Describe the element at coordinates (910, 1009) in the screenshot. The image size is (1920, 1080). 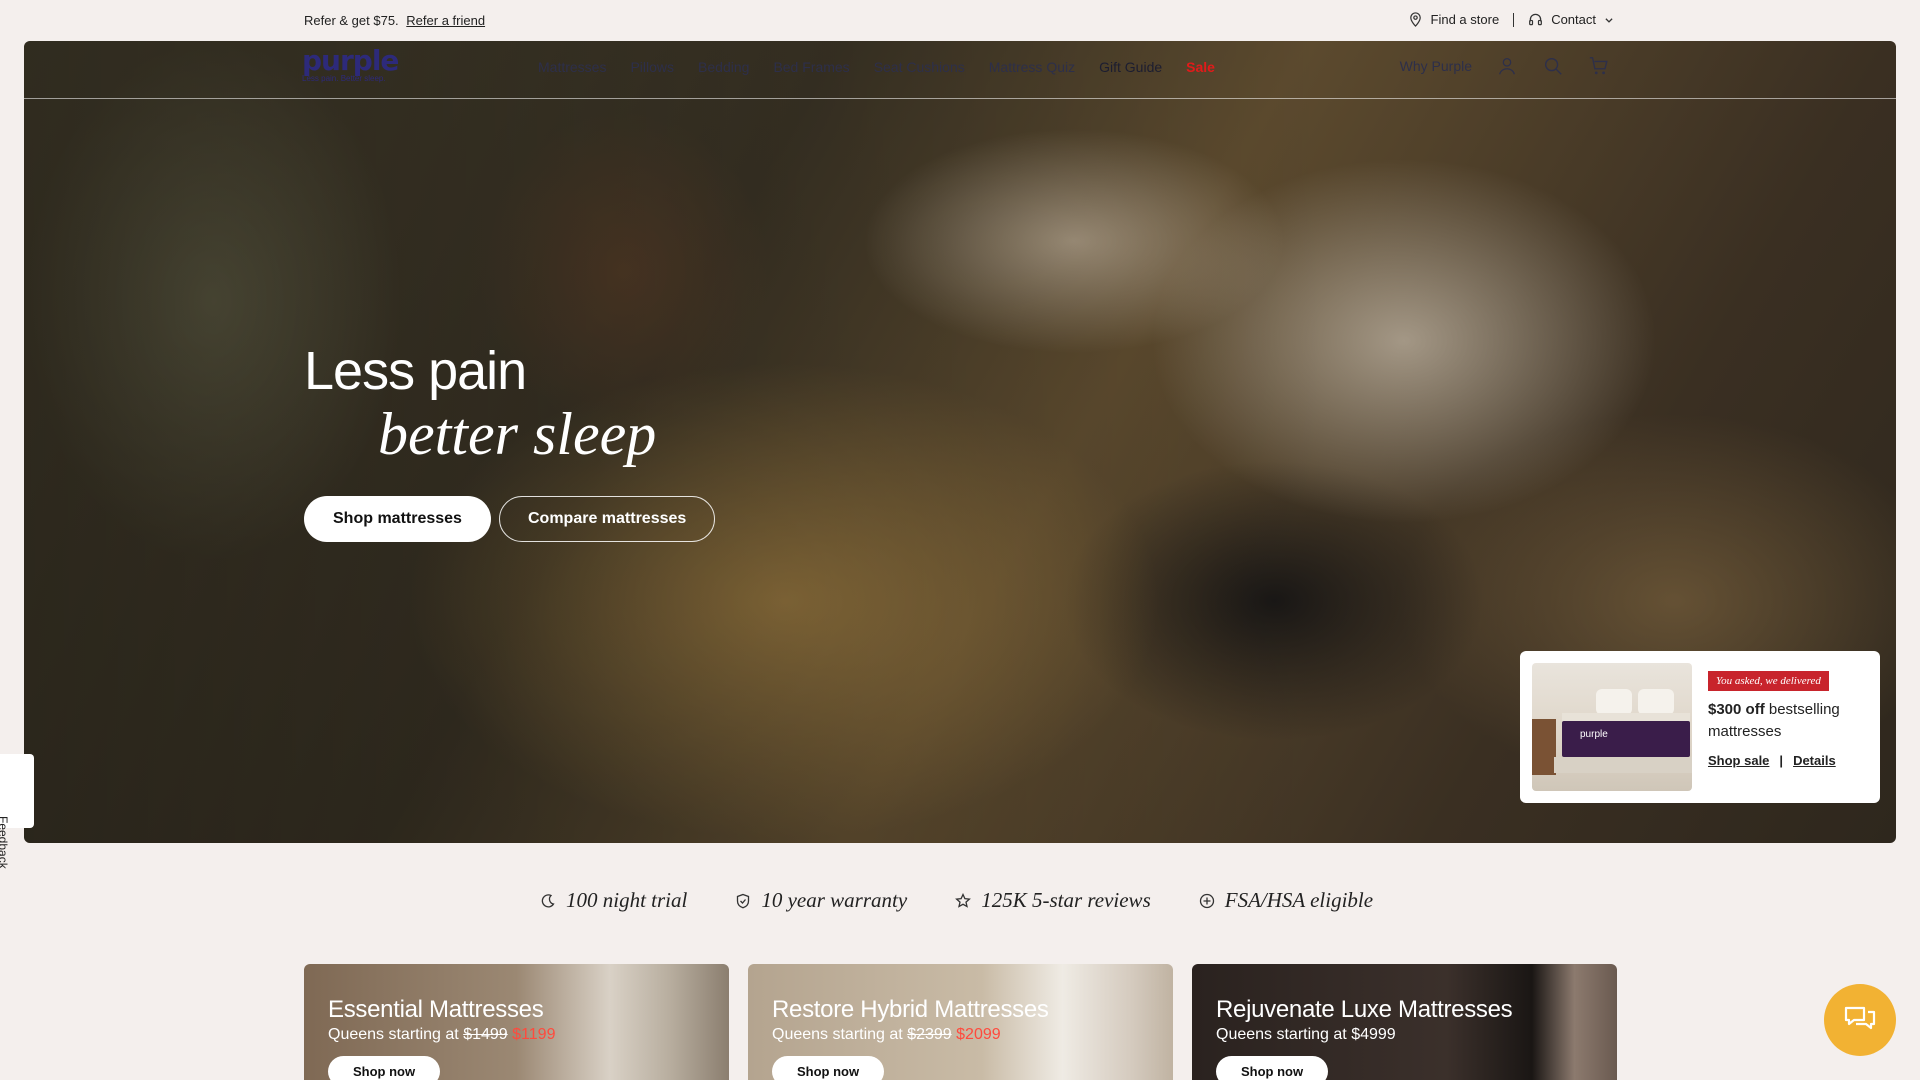
I see `card-title: Restore Hybrid Mattresses` at that location.